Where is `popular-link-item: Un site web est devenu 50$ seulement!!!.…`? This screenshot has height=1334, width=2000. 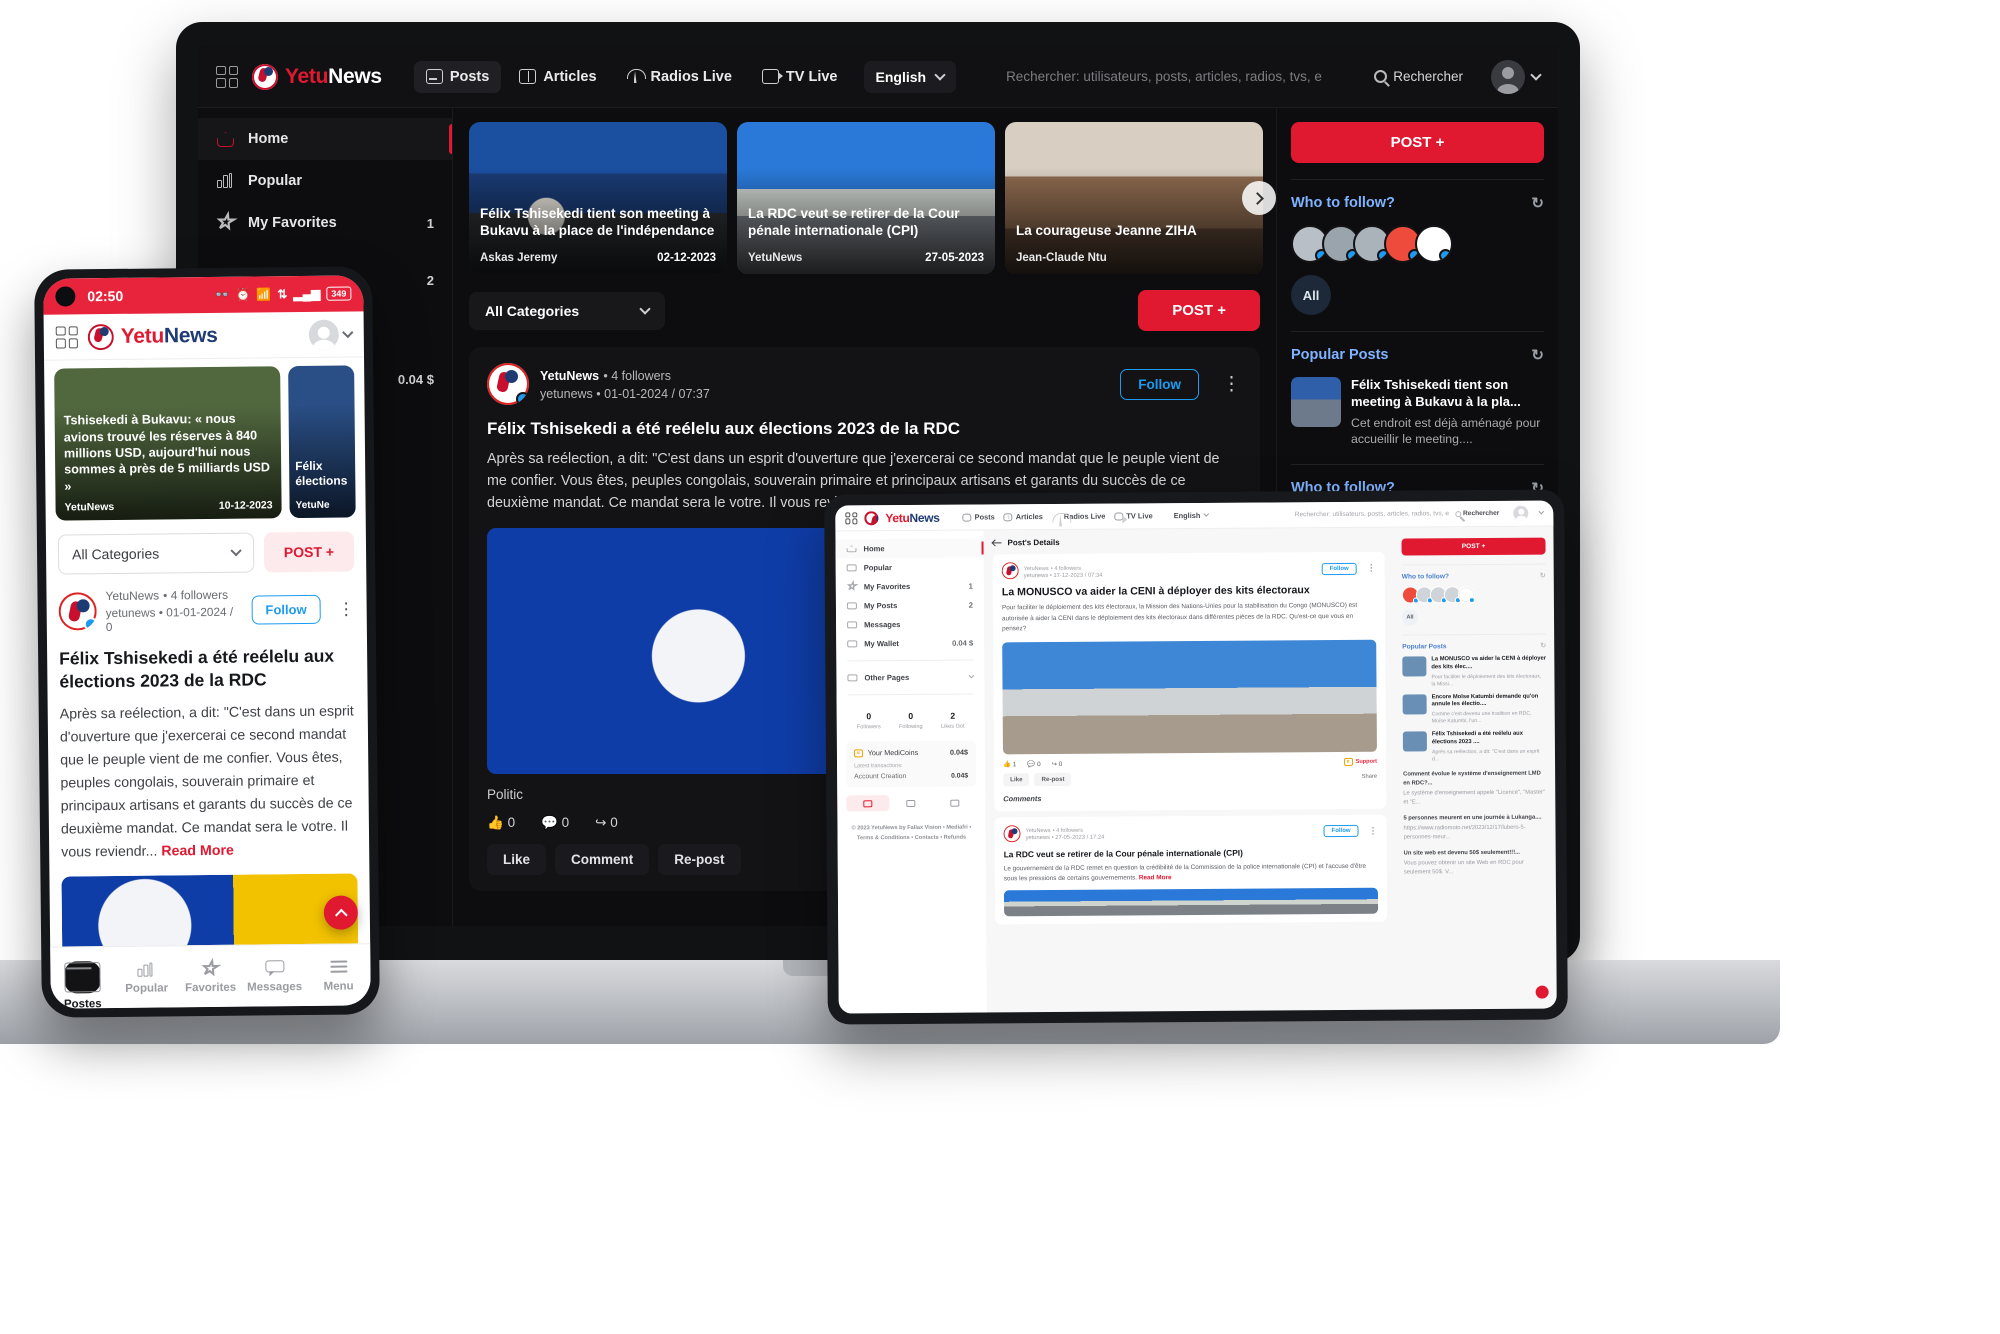 popular-link-item: Un site web est devenu 50$ seulement!!!.… is located at coordinates (1476, 862).